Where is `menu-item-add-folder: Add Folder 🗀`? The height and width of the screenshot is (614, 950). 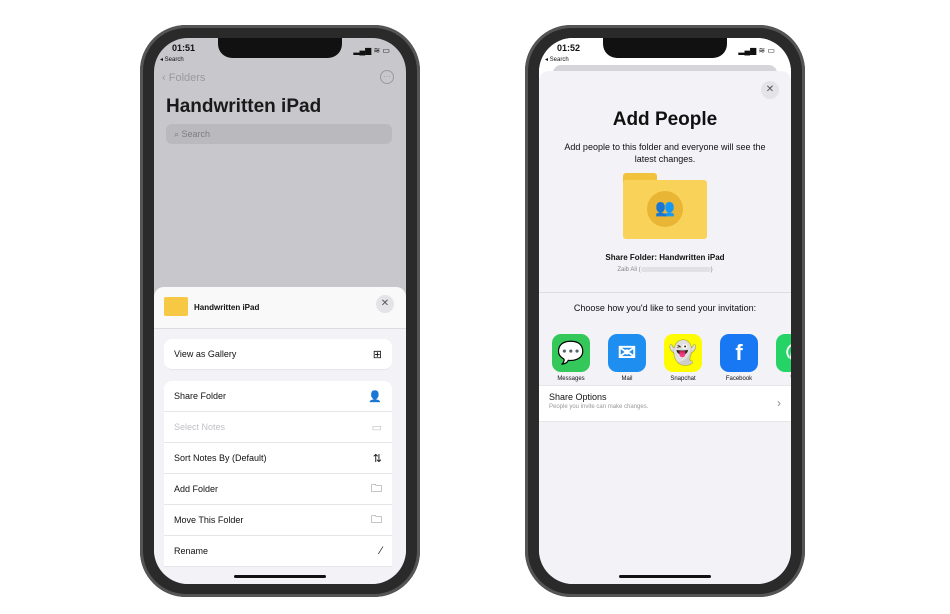 menu-item-add-folder: Add Folder 🗀 is located at coordinates (278, 489).